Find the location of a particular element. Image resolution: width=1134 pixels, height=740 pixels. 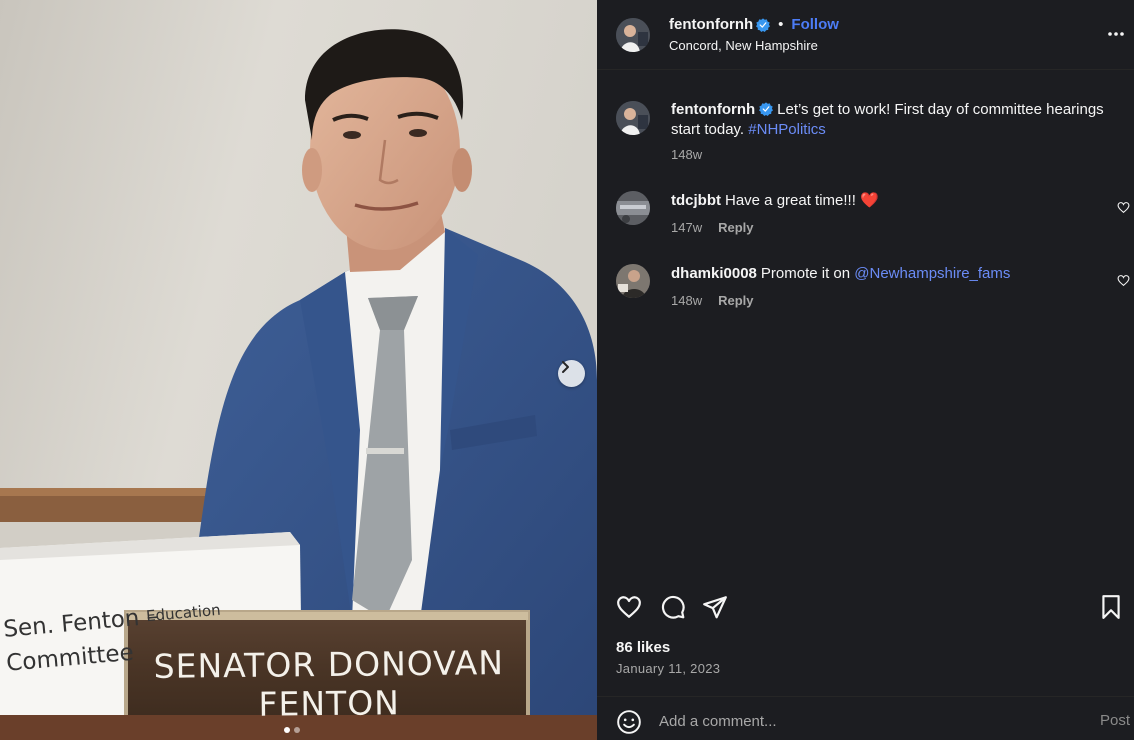

nameplate-text: SENATOR DONOVAN FENTON is located at coordinates (329, 683).